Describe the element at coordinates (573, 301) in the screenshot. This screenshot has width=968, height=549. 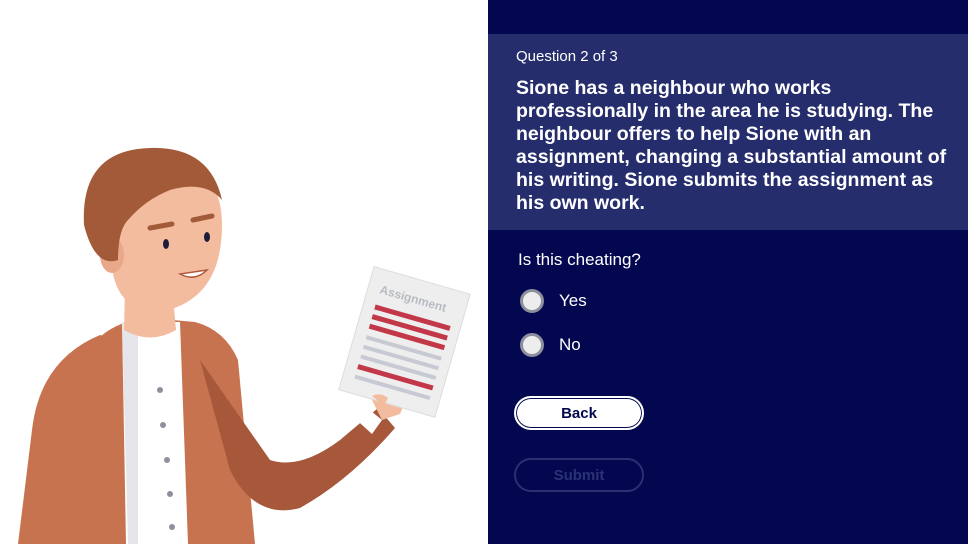
I see `option-yes-label: Yes` at that location.